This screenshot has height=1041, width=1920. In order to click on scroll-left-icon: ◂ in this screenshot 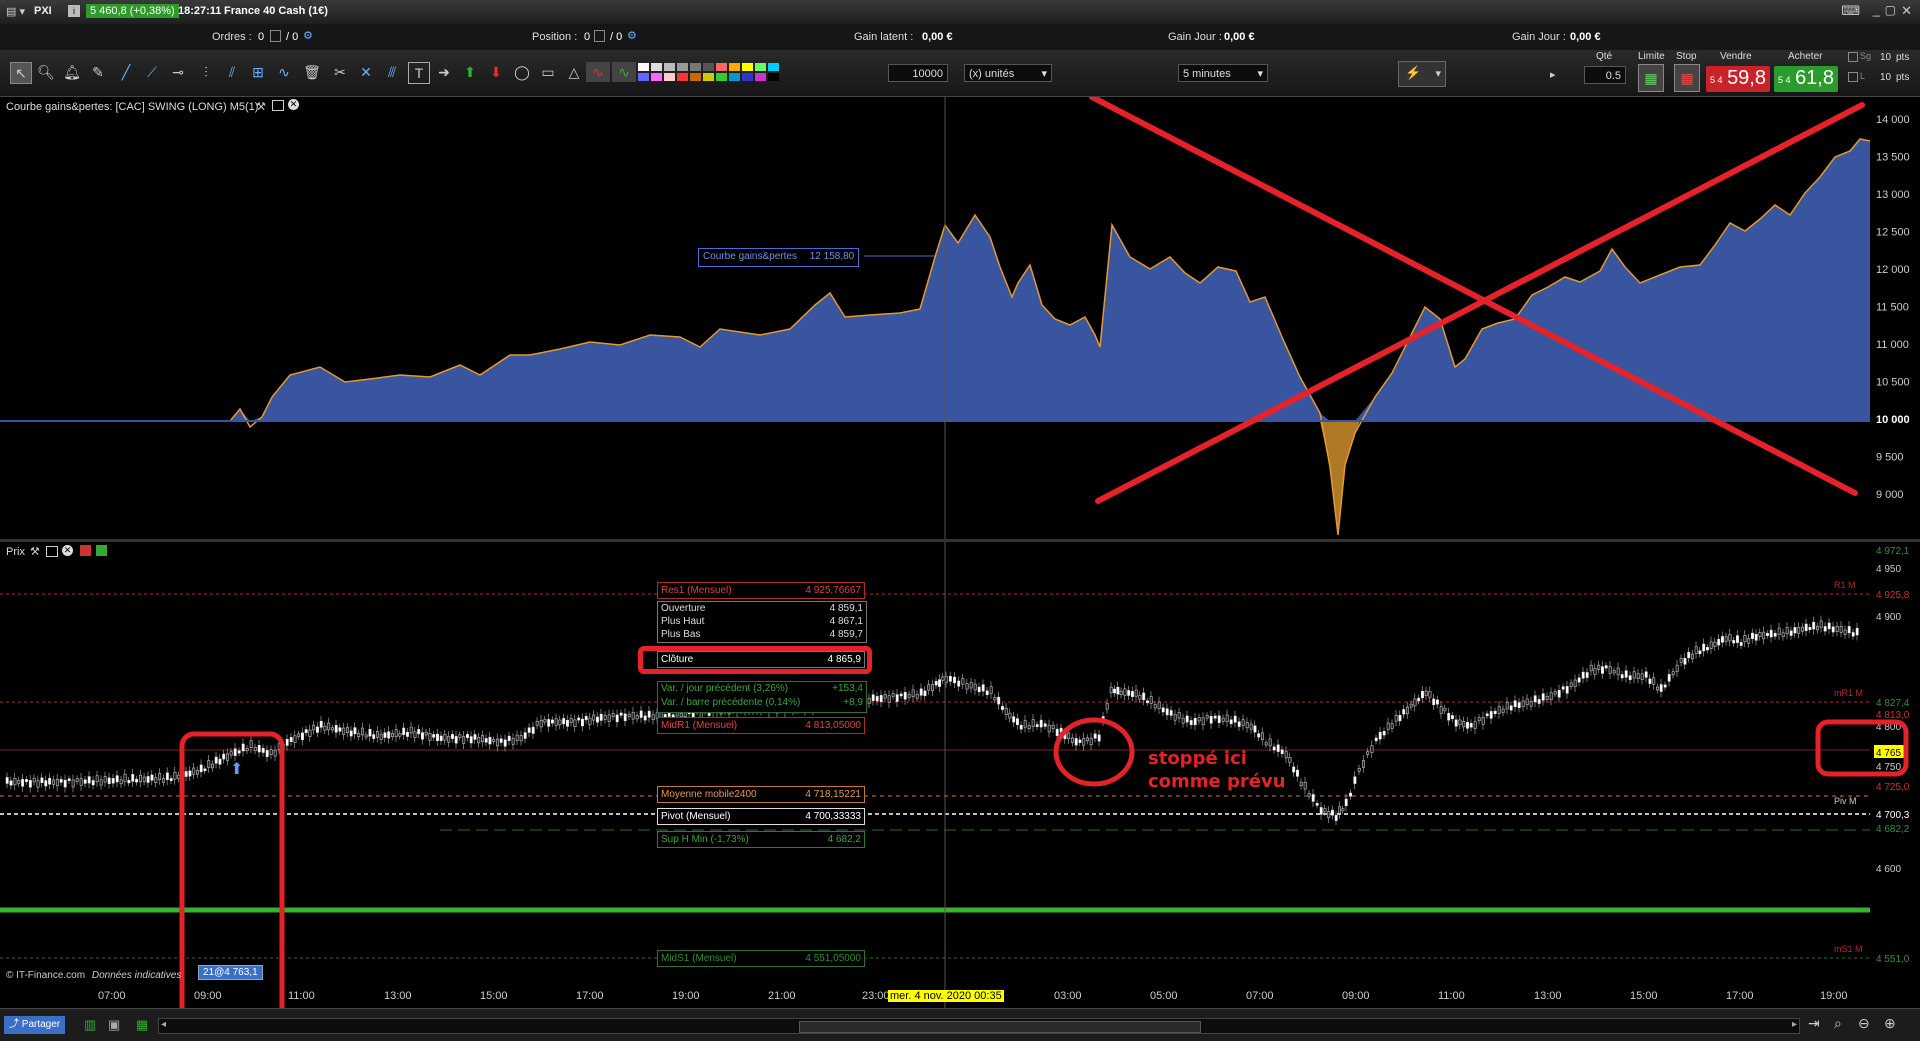, I will do `click(163, 1024)`.